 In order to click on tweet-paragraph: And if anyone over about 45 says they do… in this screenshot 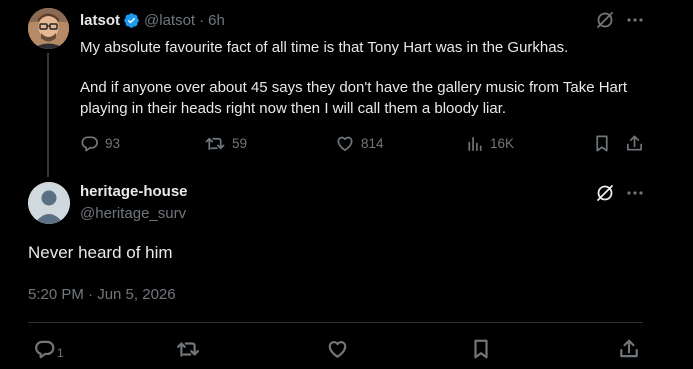, I will do `click(354, 98)`.